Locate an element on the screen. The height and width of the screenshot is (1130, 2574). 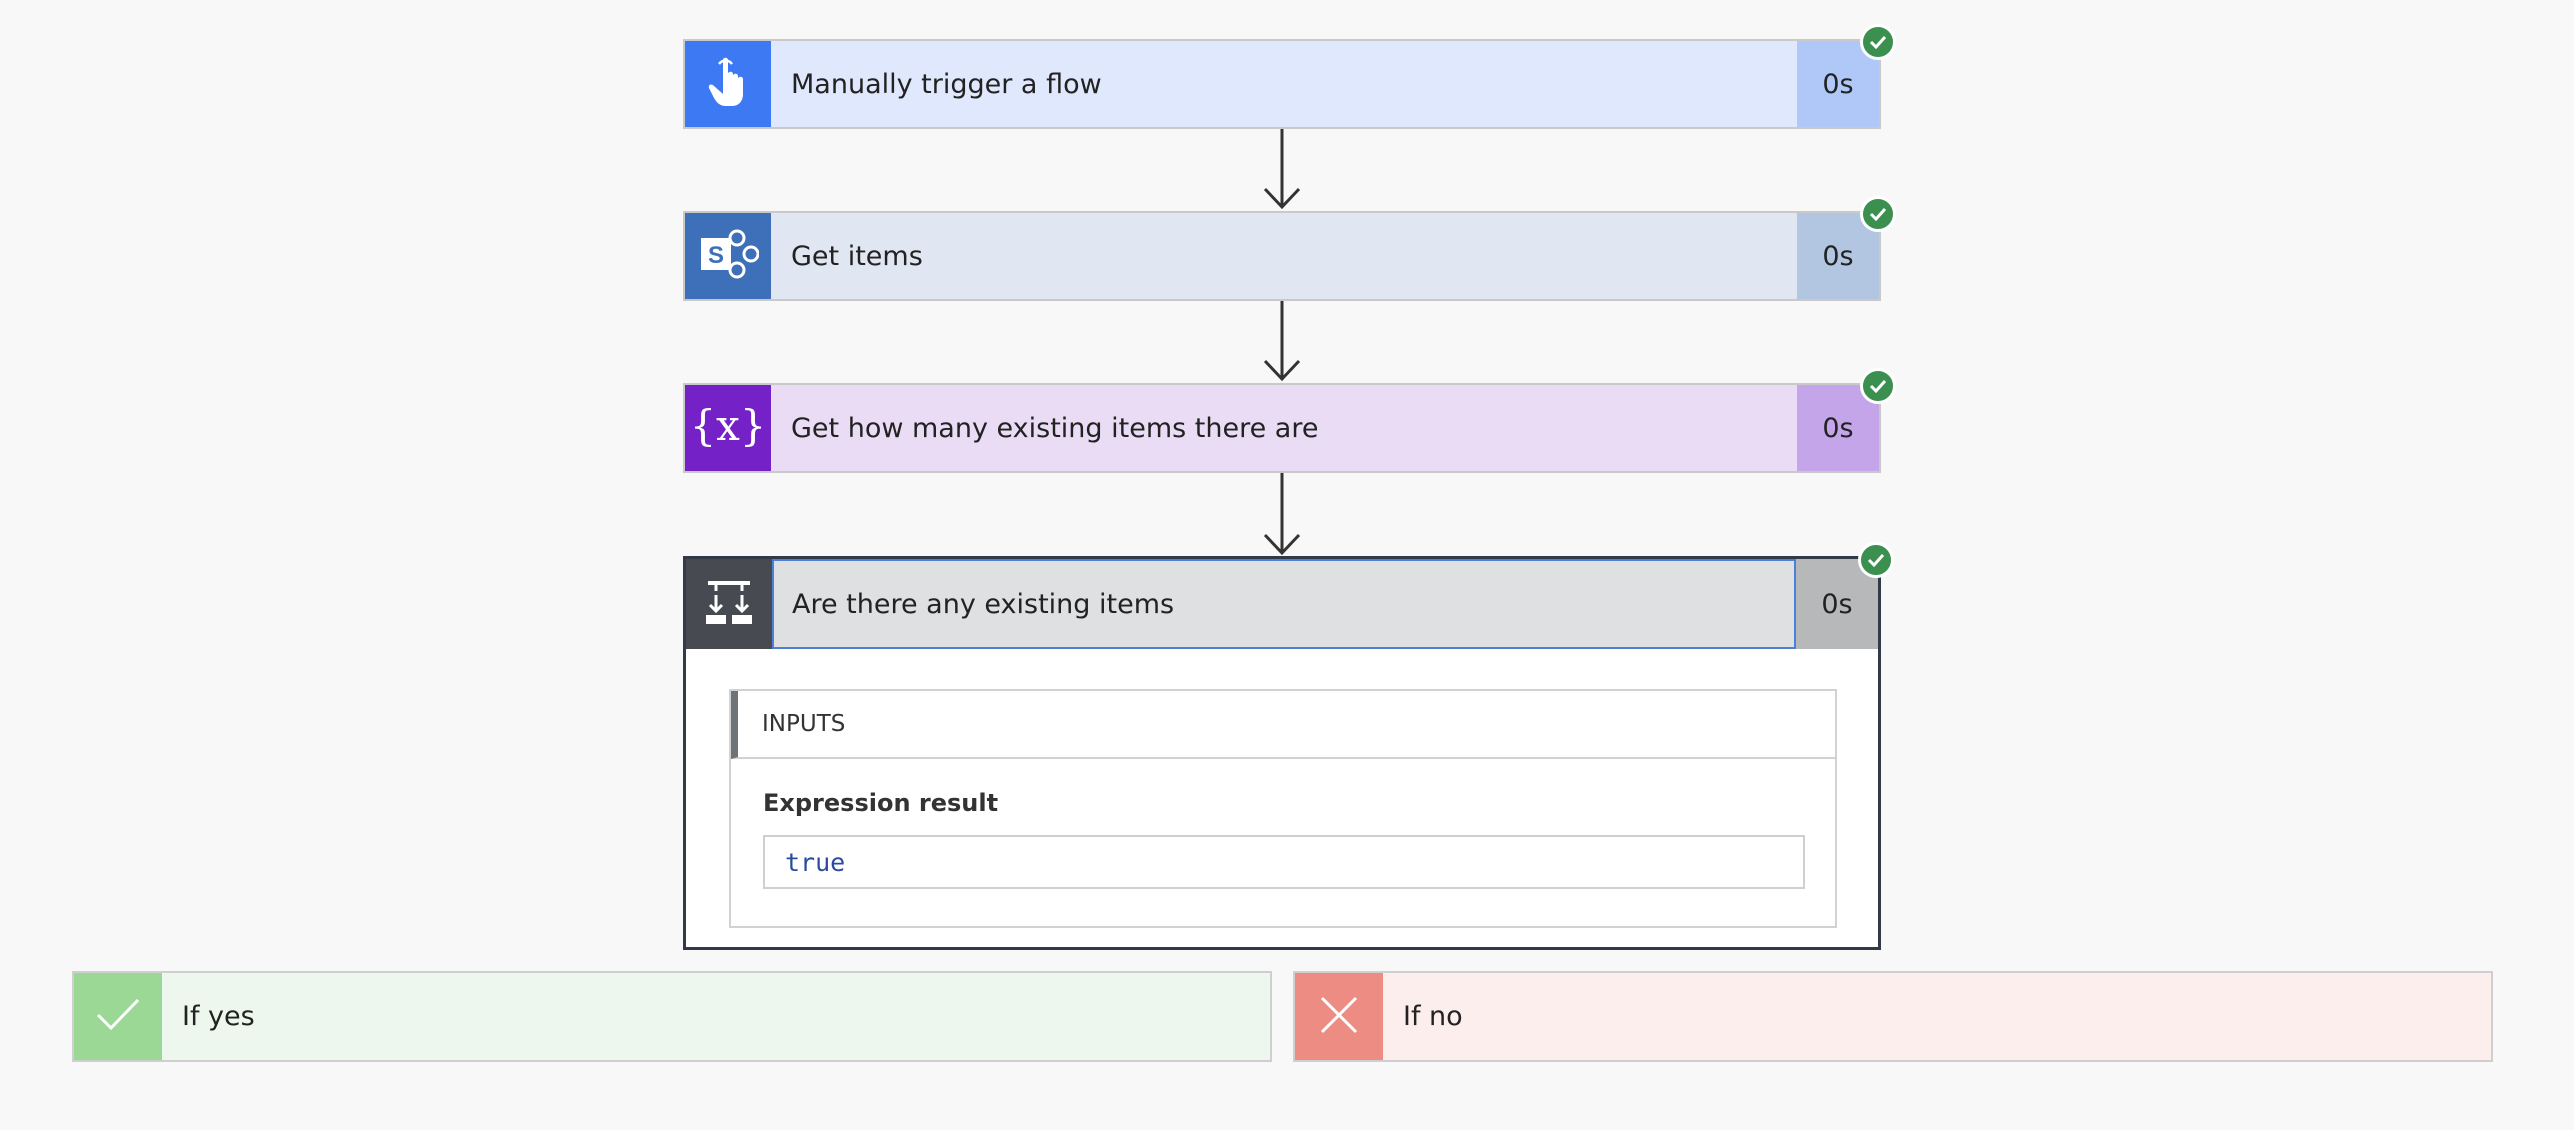
step-icon-container: {x} is located at coordinates (728, 428).